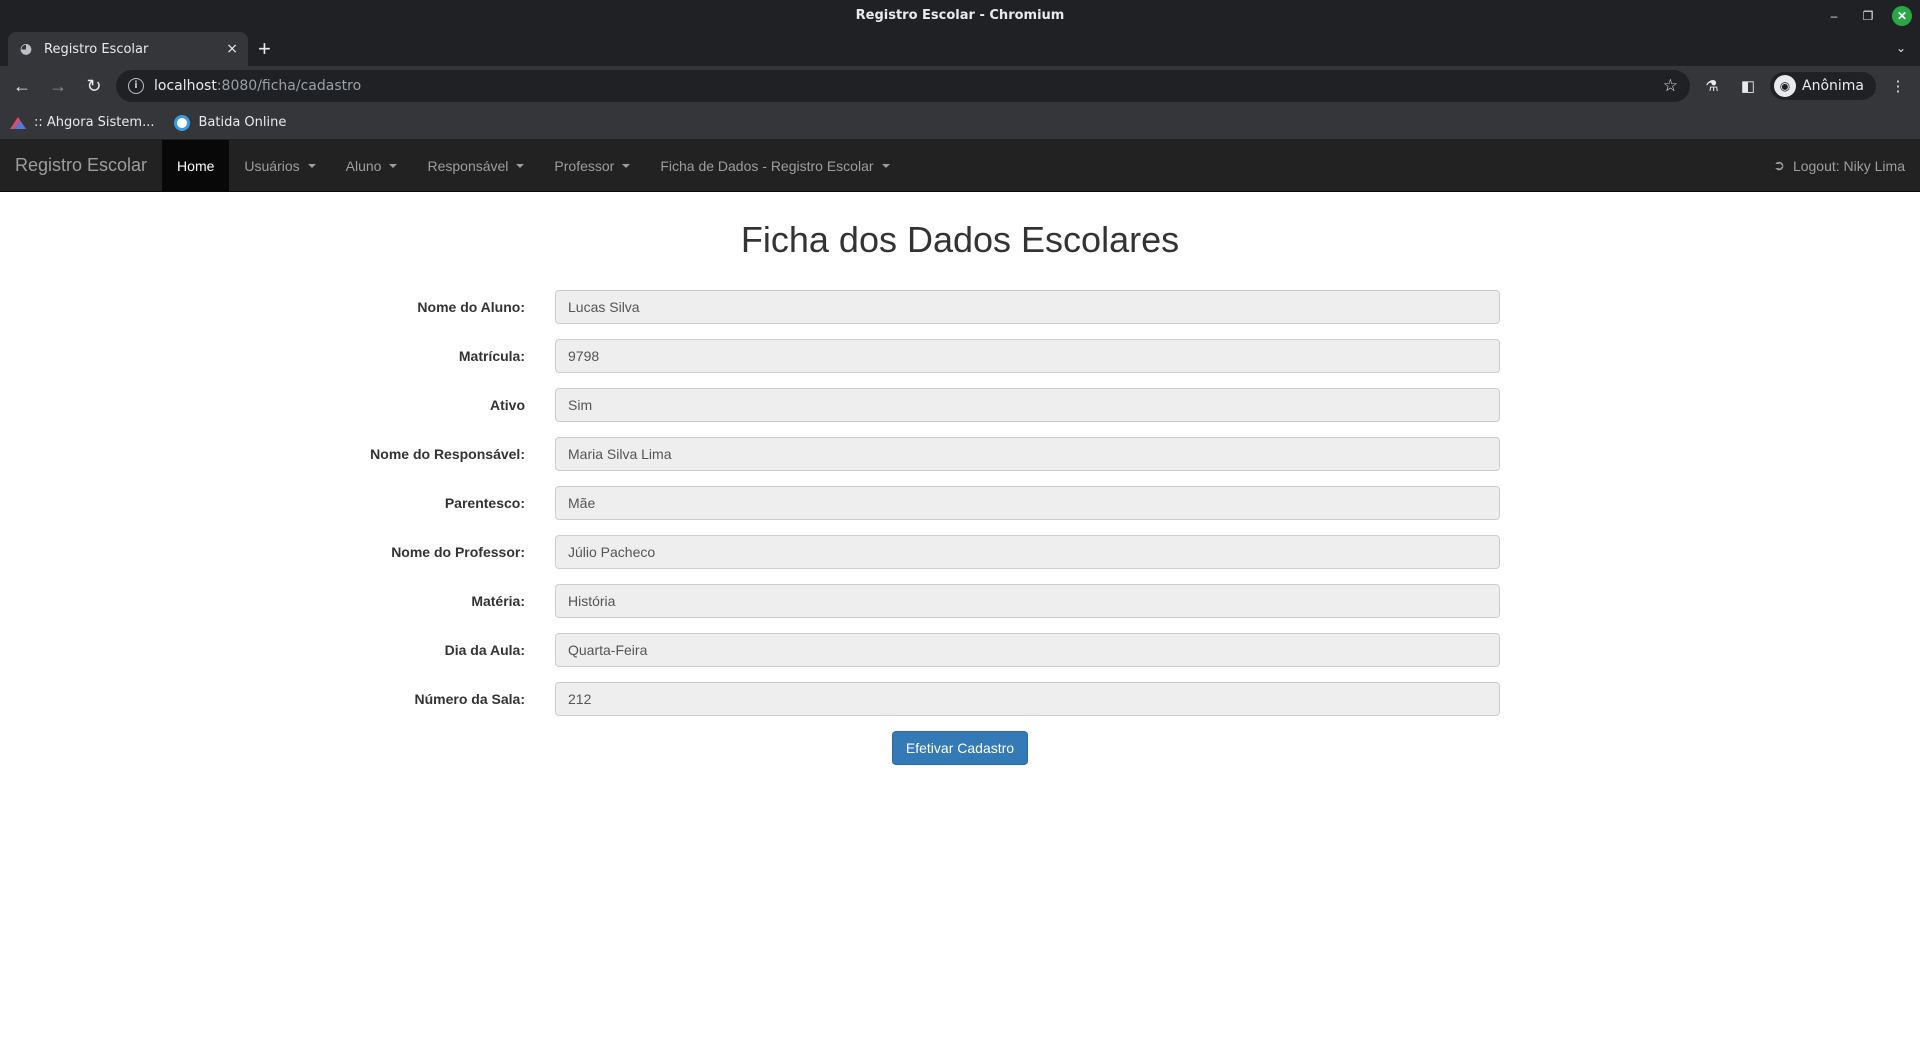 The image size is (1920, 1040). What do you see at coordinates (363, 165) in the screenshot?
I see `nav-label: Aluno` at bounding box center [363, 165].